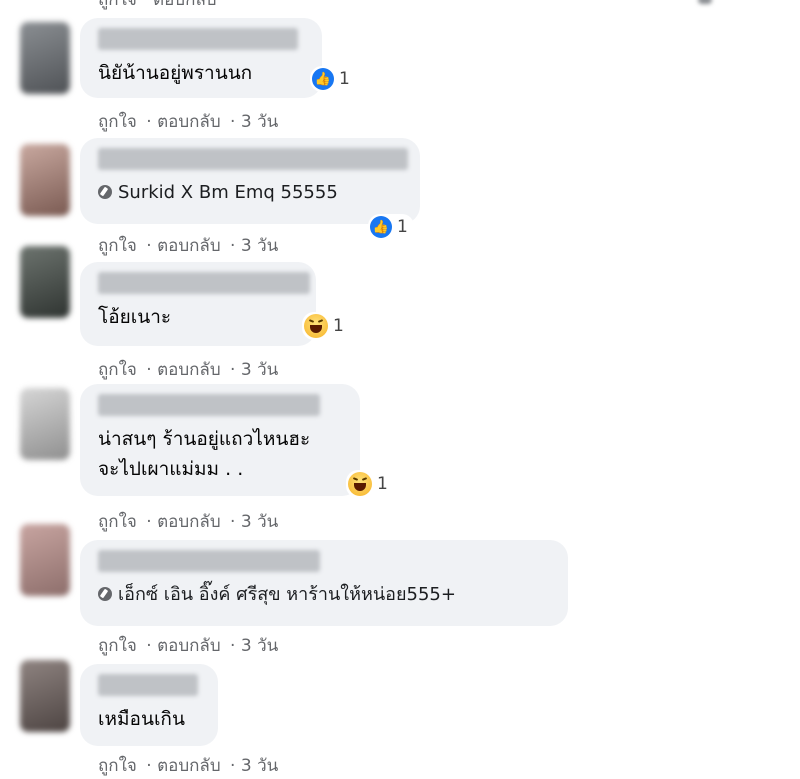  Describe the element at coordinates (198, 304) in the screenshot. I see `comment-bubble: โอ้ยเนาะ` at that location.